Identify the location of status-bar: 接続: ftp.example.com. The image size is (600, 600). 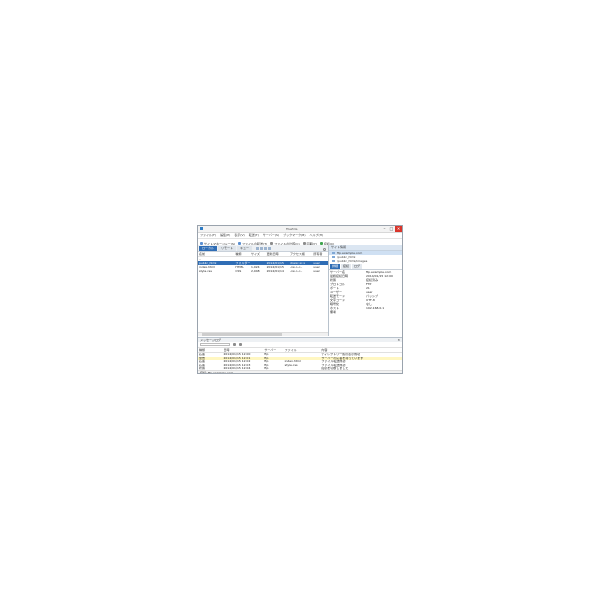
(300, 371).